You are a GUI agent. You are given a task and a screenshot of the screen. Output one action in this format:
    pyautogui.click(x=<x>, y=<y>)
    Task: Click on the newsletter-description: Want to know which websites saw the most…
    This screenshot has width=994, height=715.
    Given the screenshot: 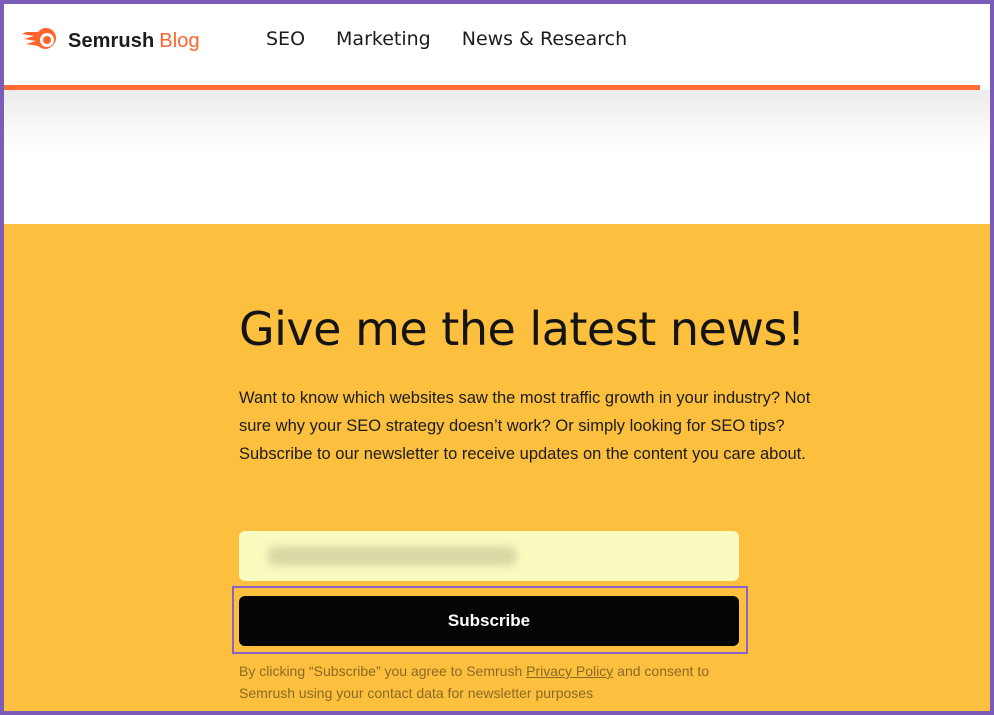 What is the action you would take?
    pyautogui.click(x=525, y=426)
    